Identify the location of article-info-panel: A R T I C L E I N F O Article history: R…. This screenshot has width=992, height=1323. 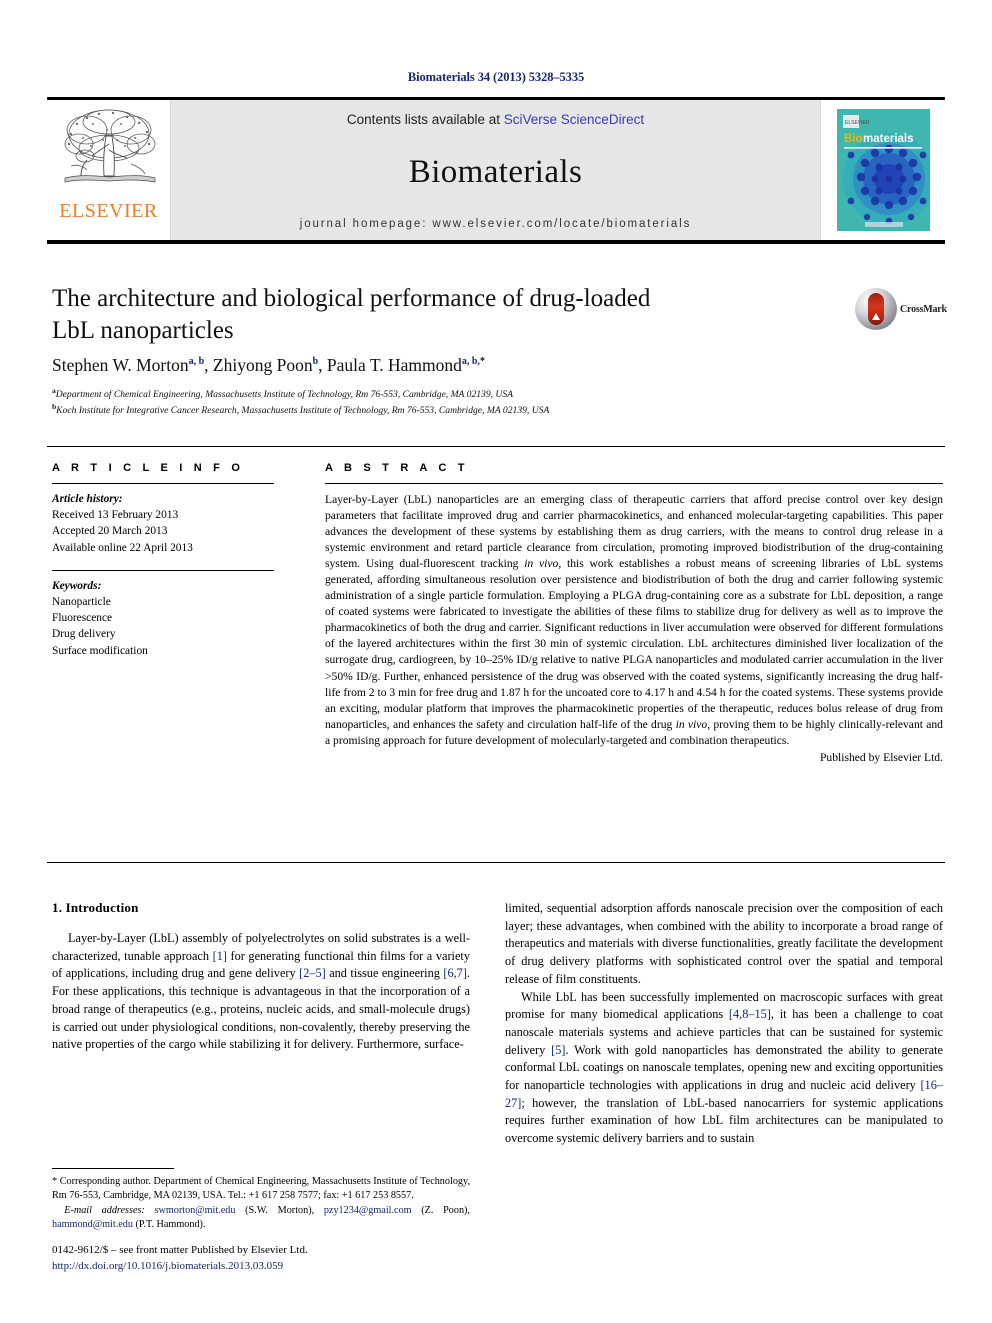
(177, 560).